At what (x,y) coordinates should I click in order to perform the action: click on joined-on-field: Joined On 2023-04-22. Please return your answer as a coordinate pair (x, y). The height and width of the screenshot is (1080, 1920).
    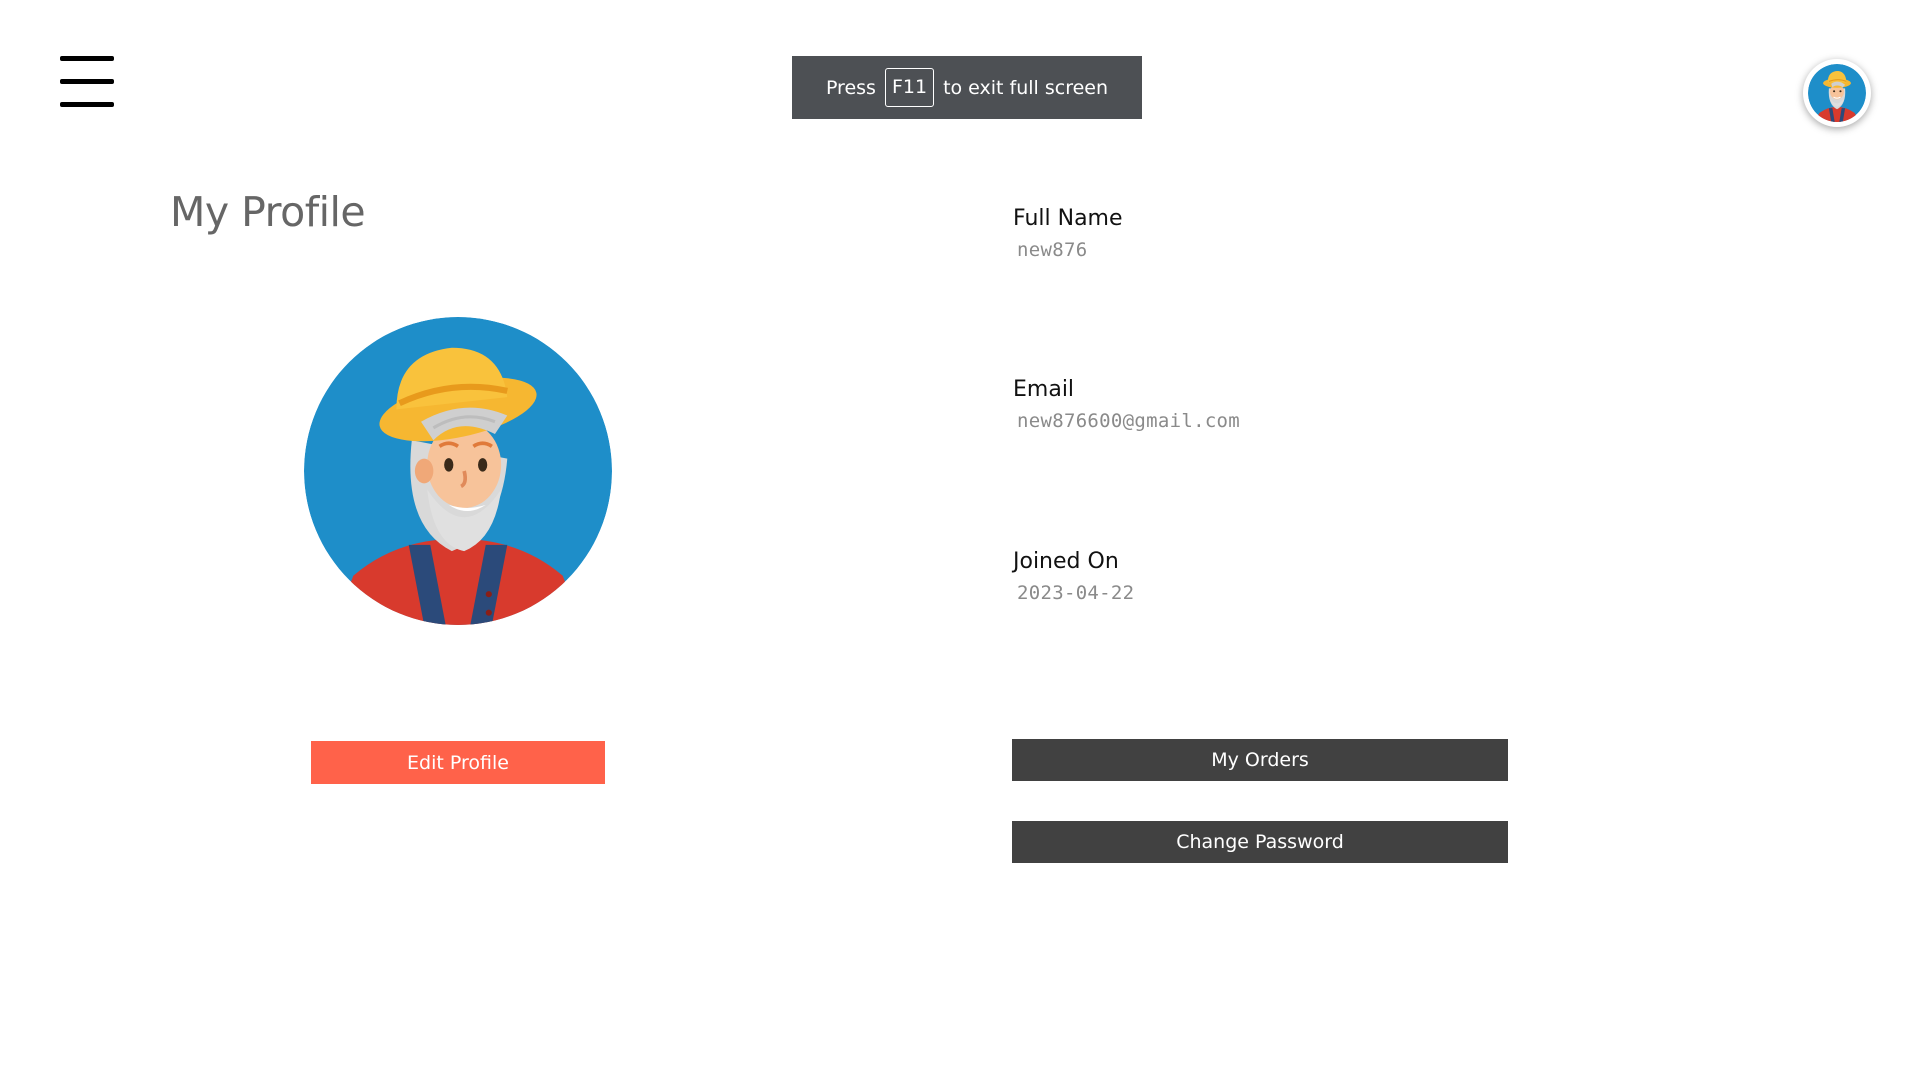
    Looking at the image, I should click on (1073, 576).